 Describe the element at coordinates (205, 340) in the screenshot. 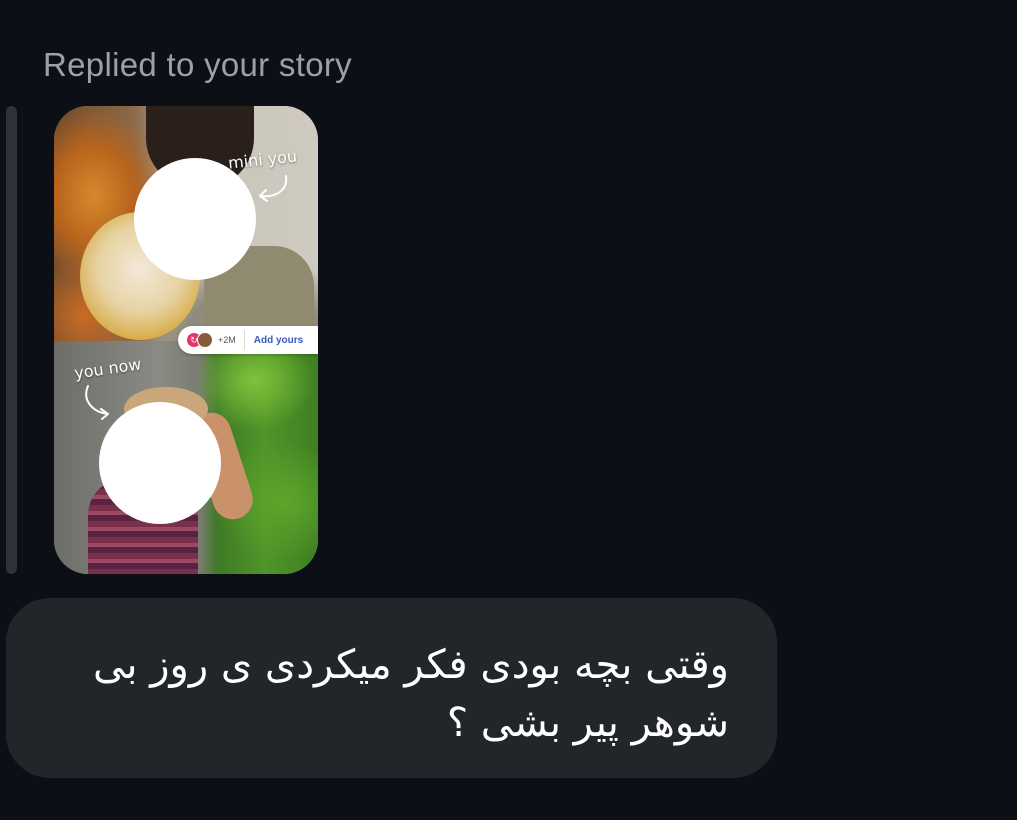

I see `participant-avatar` at that location.